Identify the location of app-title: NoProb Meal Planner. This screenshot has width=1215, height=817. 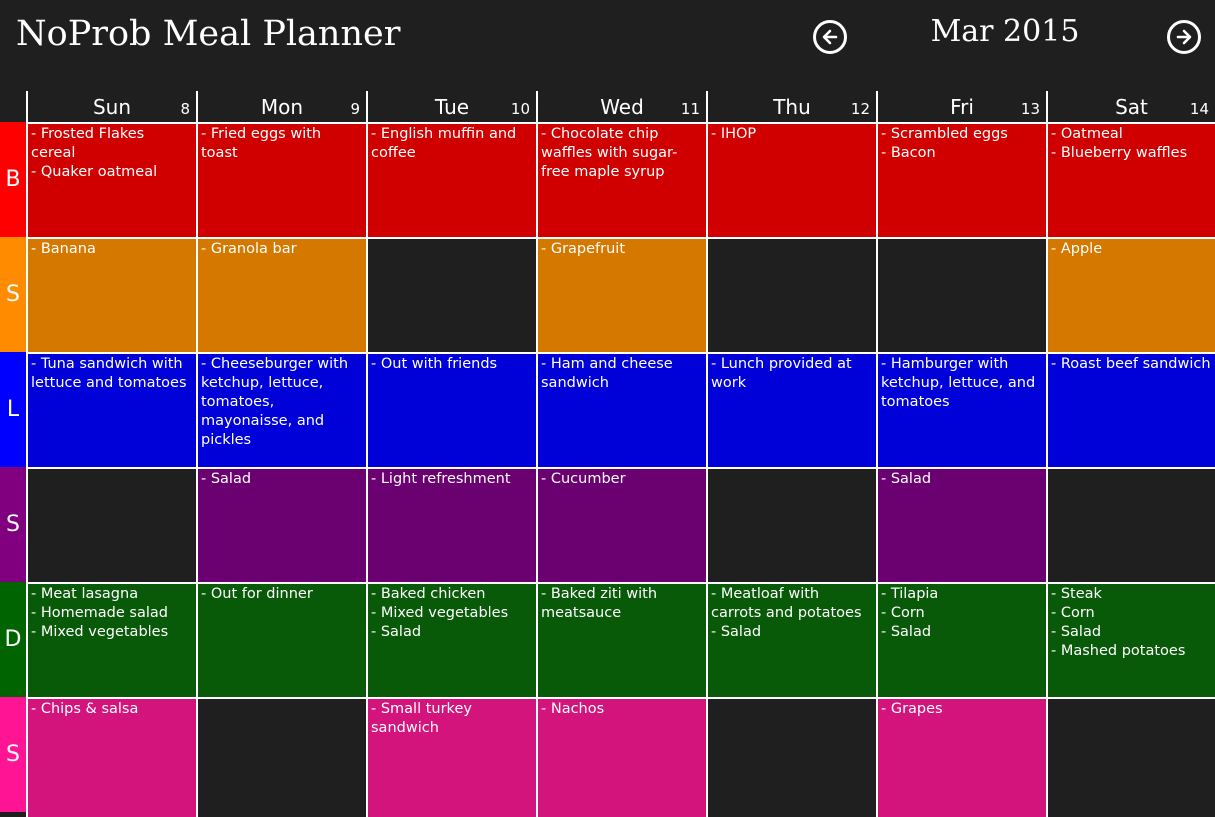
(208, 34).